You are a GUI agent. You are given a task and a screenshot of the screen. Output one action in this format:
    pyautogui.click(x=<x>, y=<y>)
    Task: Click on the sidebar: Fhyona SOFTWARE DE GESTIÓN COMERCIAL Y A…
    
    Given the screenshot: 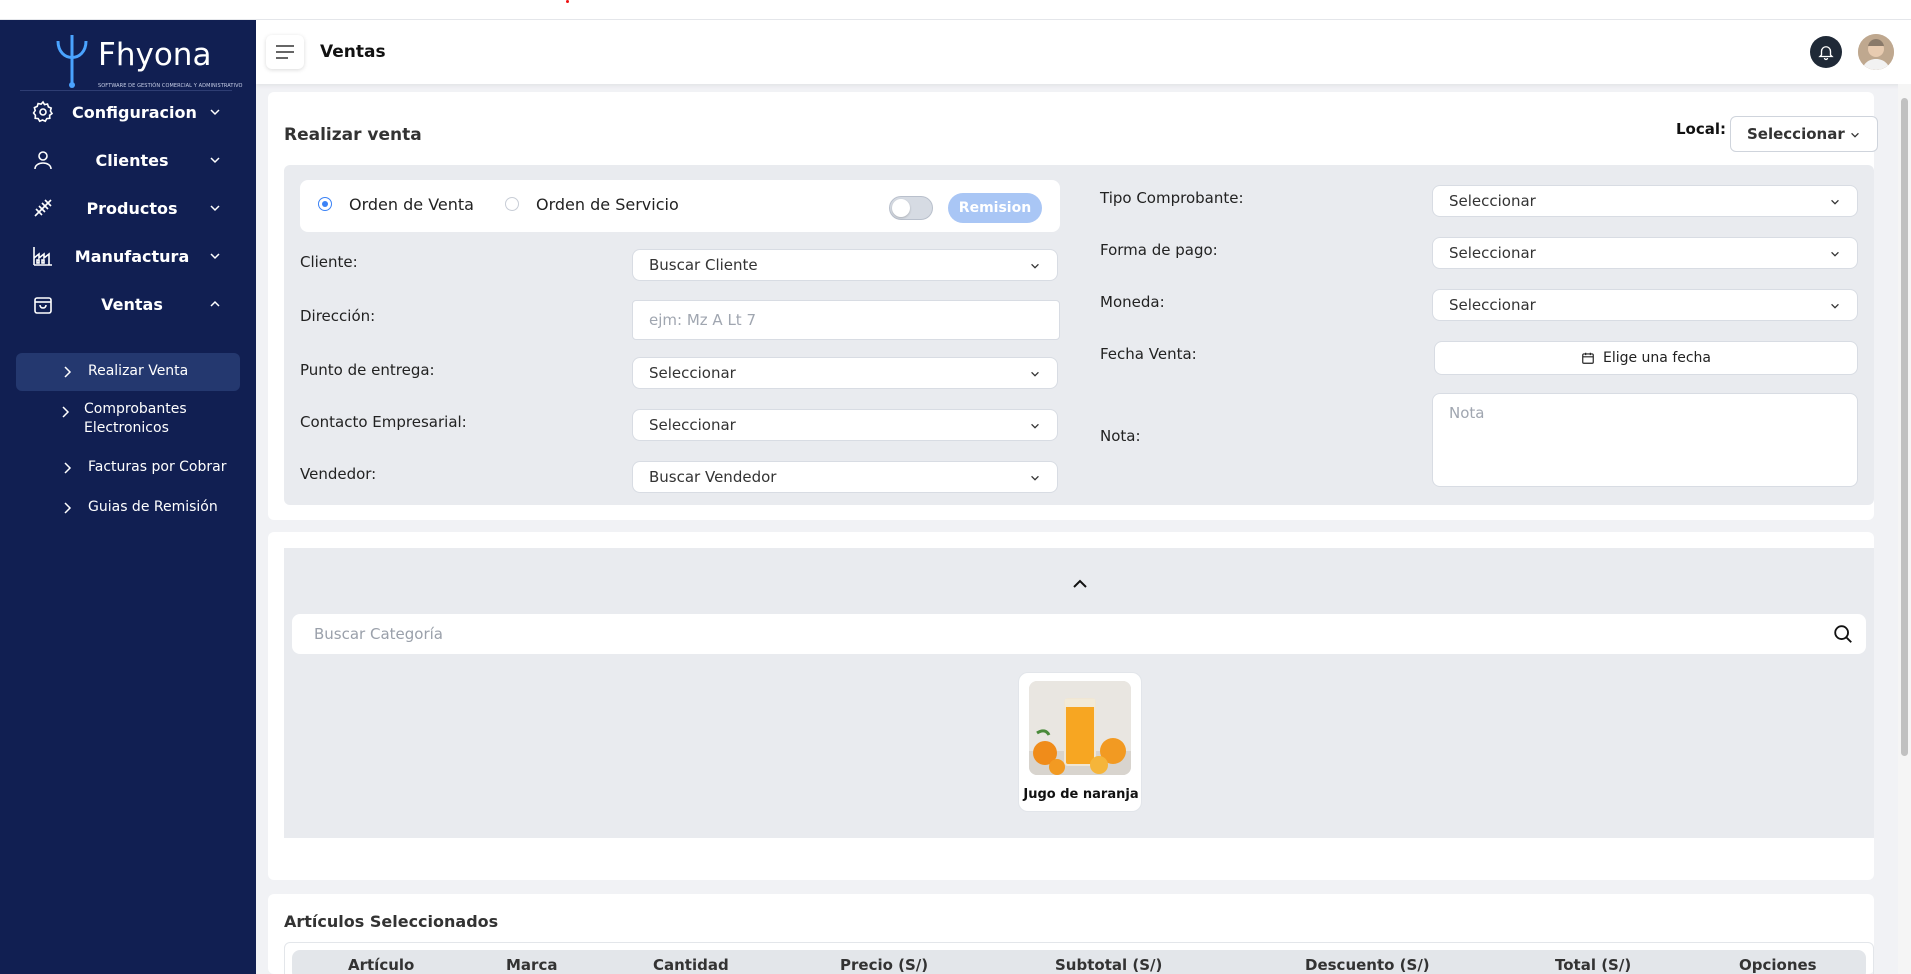 What is the action you would take?
    pyautogui.click(x=128, y=497)
    